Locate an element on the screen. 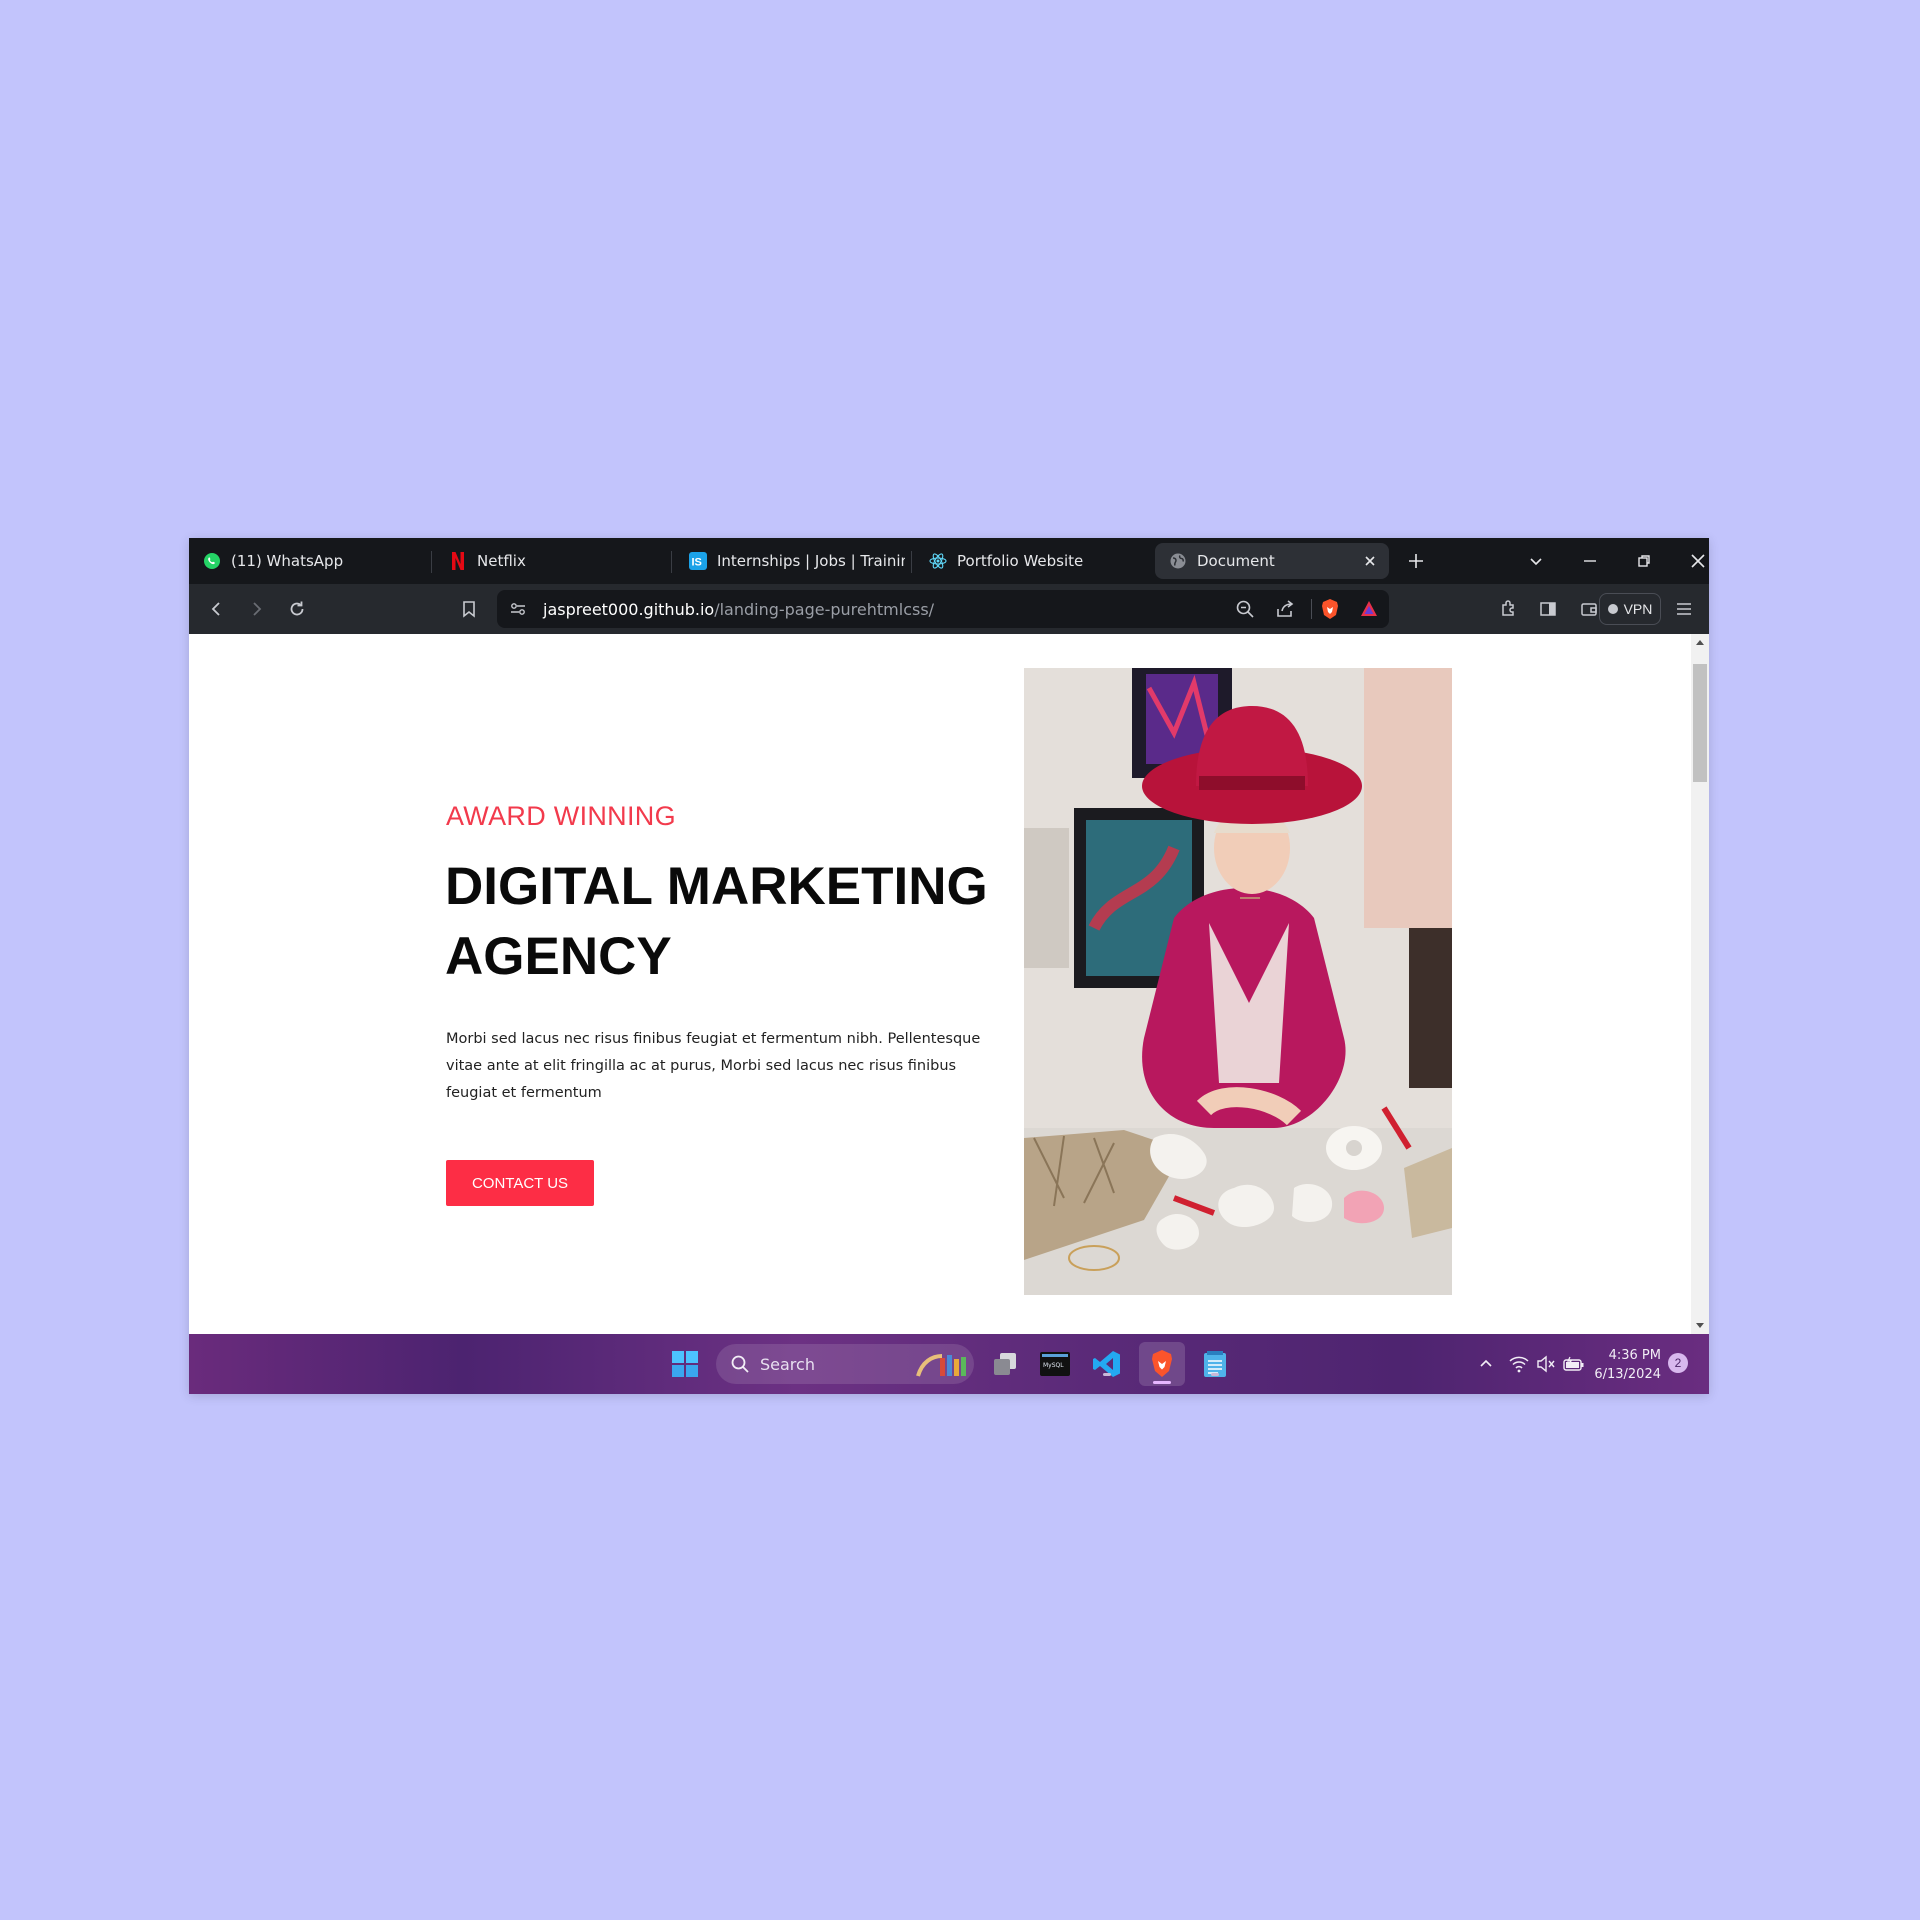  hero-image is located at coordinates (1238, 981).